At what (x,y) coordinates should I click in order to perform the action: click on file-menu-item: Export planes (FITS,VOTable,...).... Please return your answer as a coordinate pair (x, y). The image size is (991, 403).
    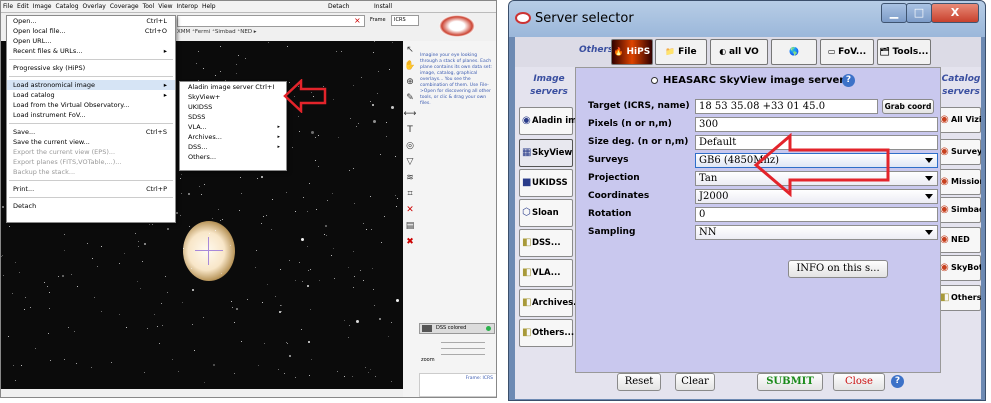
    Looking at the image, I should click on (91, 162).